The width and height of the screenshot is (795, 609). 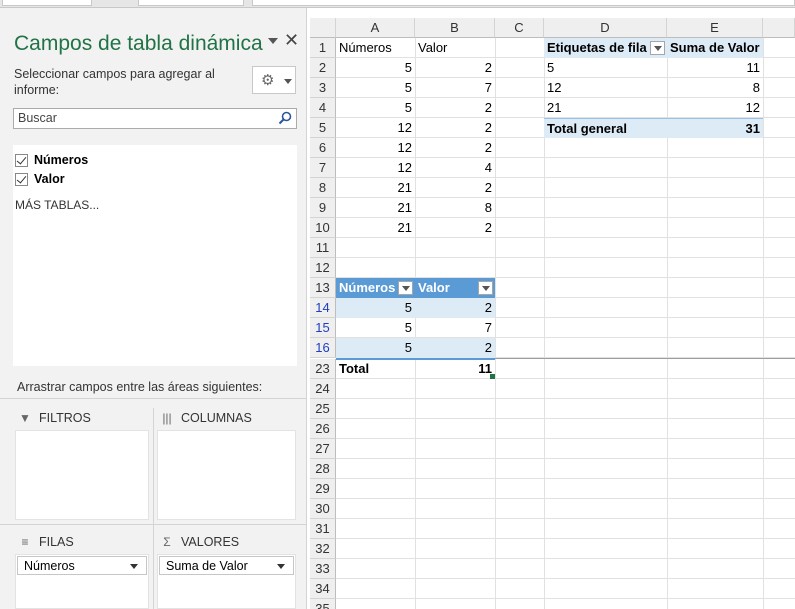 What do you see at coordinates (47, 3) in the screenshot?
I see `name-box` at bounding box center [47, 3].